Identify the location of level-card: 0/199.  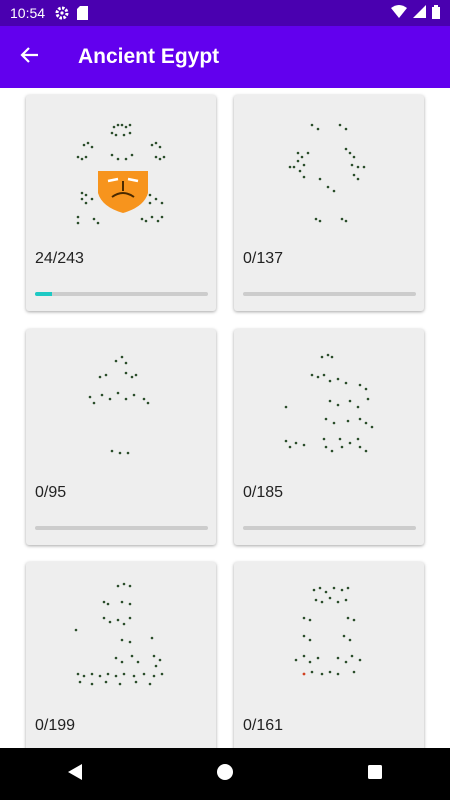
(121, 655).